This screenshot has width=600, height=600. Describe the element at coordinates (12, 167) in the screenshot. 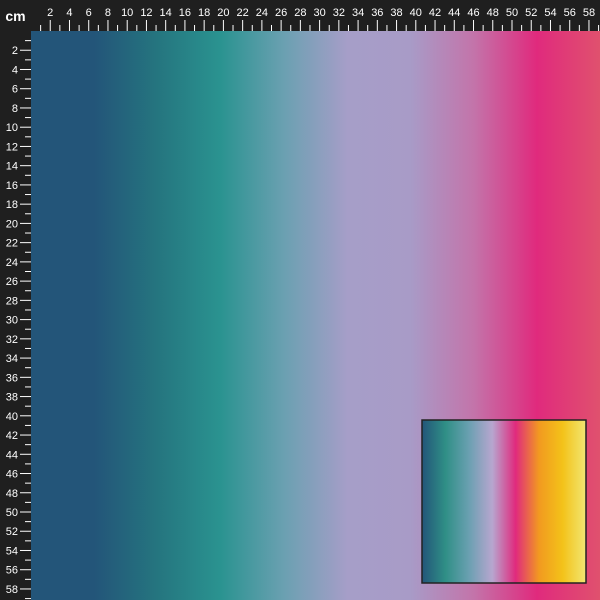

I see `left-ruler-label: 14` at that location.